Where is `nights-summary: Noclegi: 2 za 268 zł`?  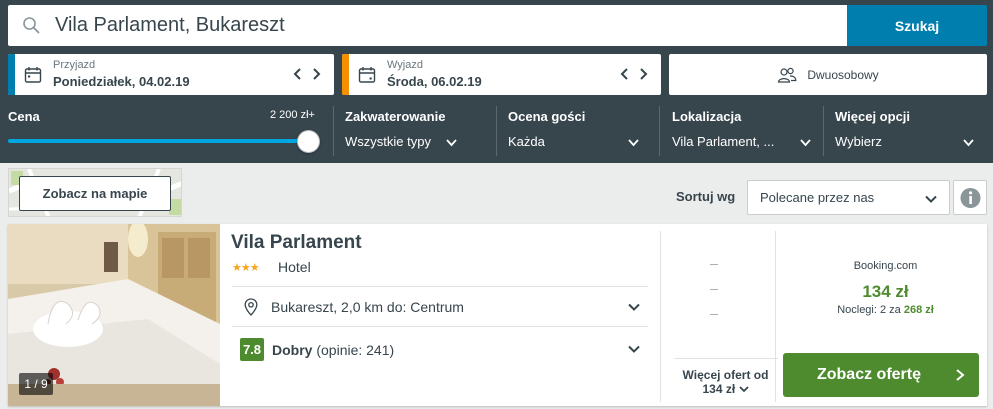 nights-summary: Noclegi: 2 za 268 zł is located at coordinates (885, 310).